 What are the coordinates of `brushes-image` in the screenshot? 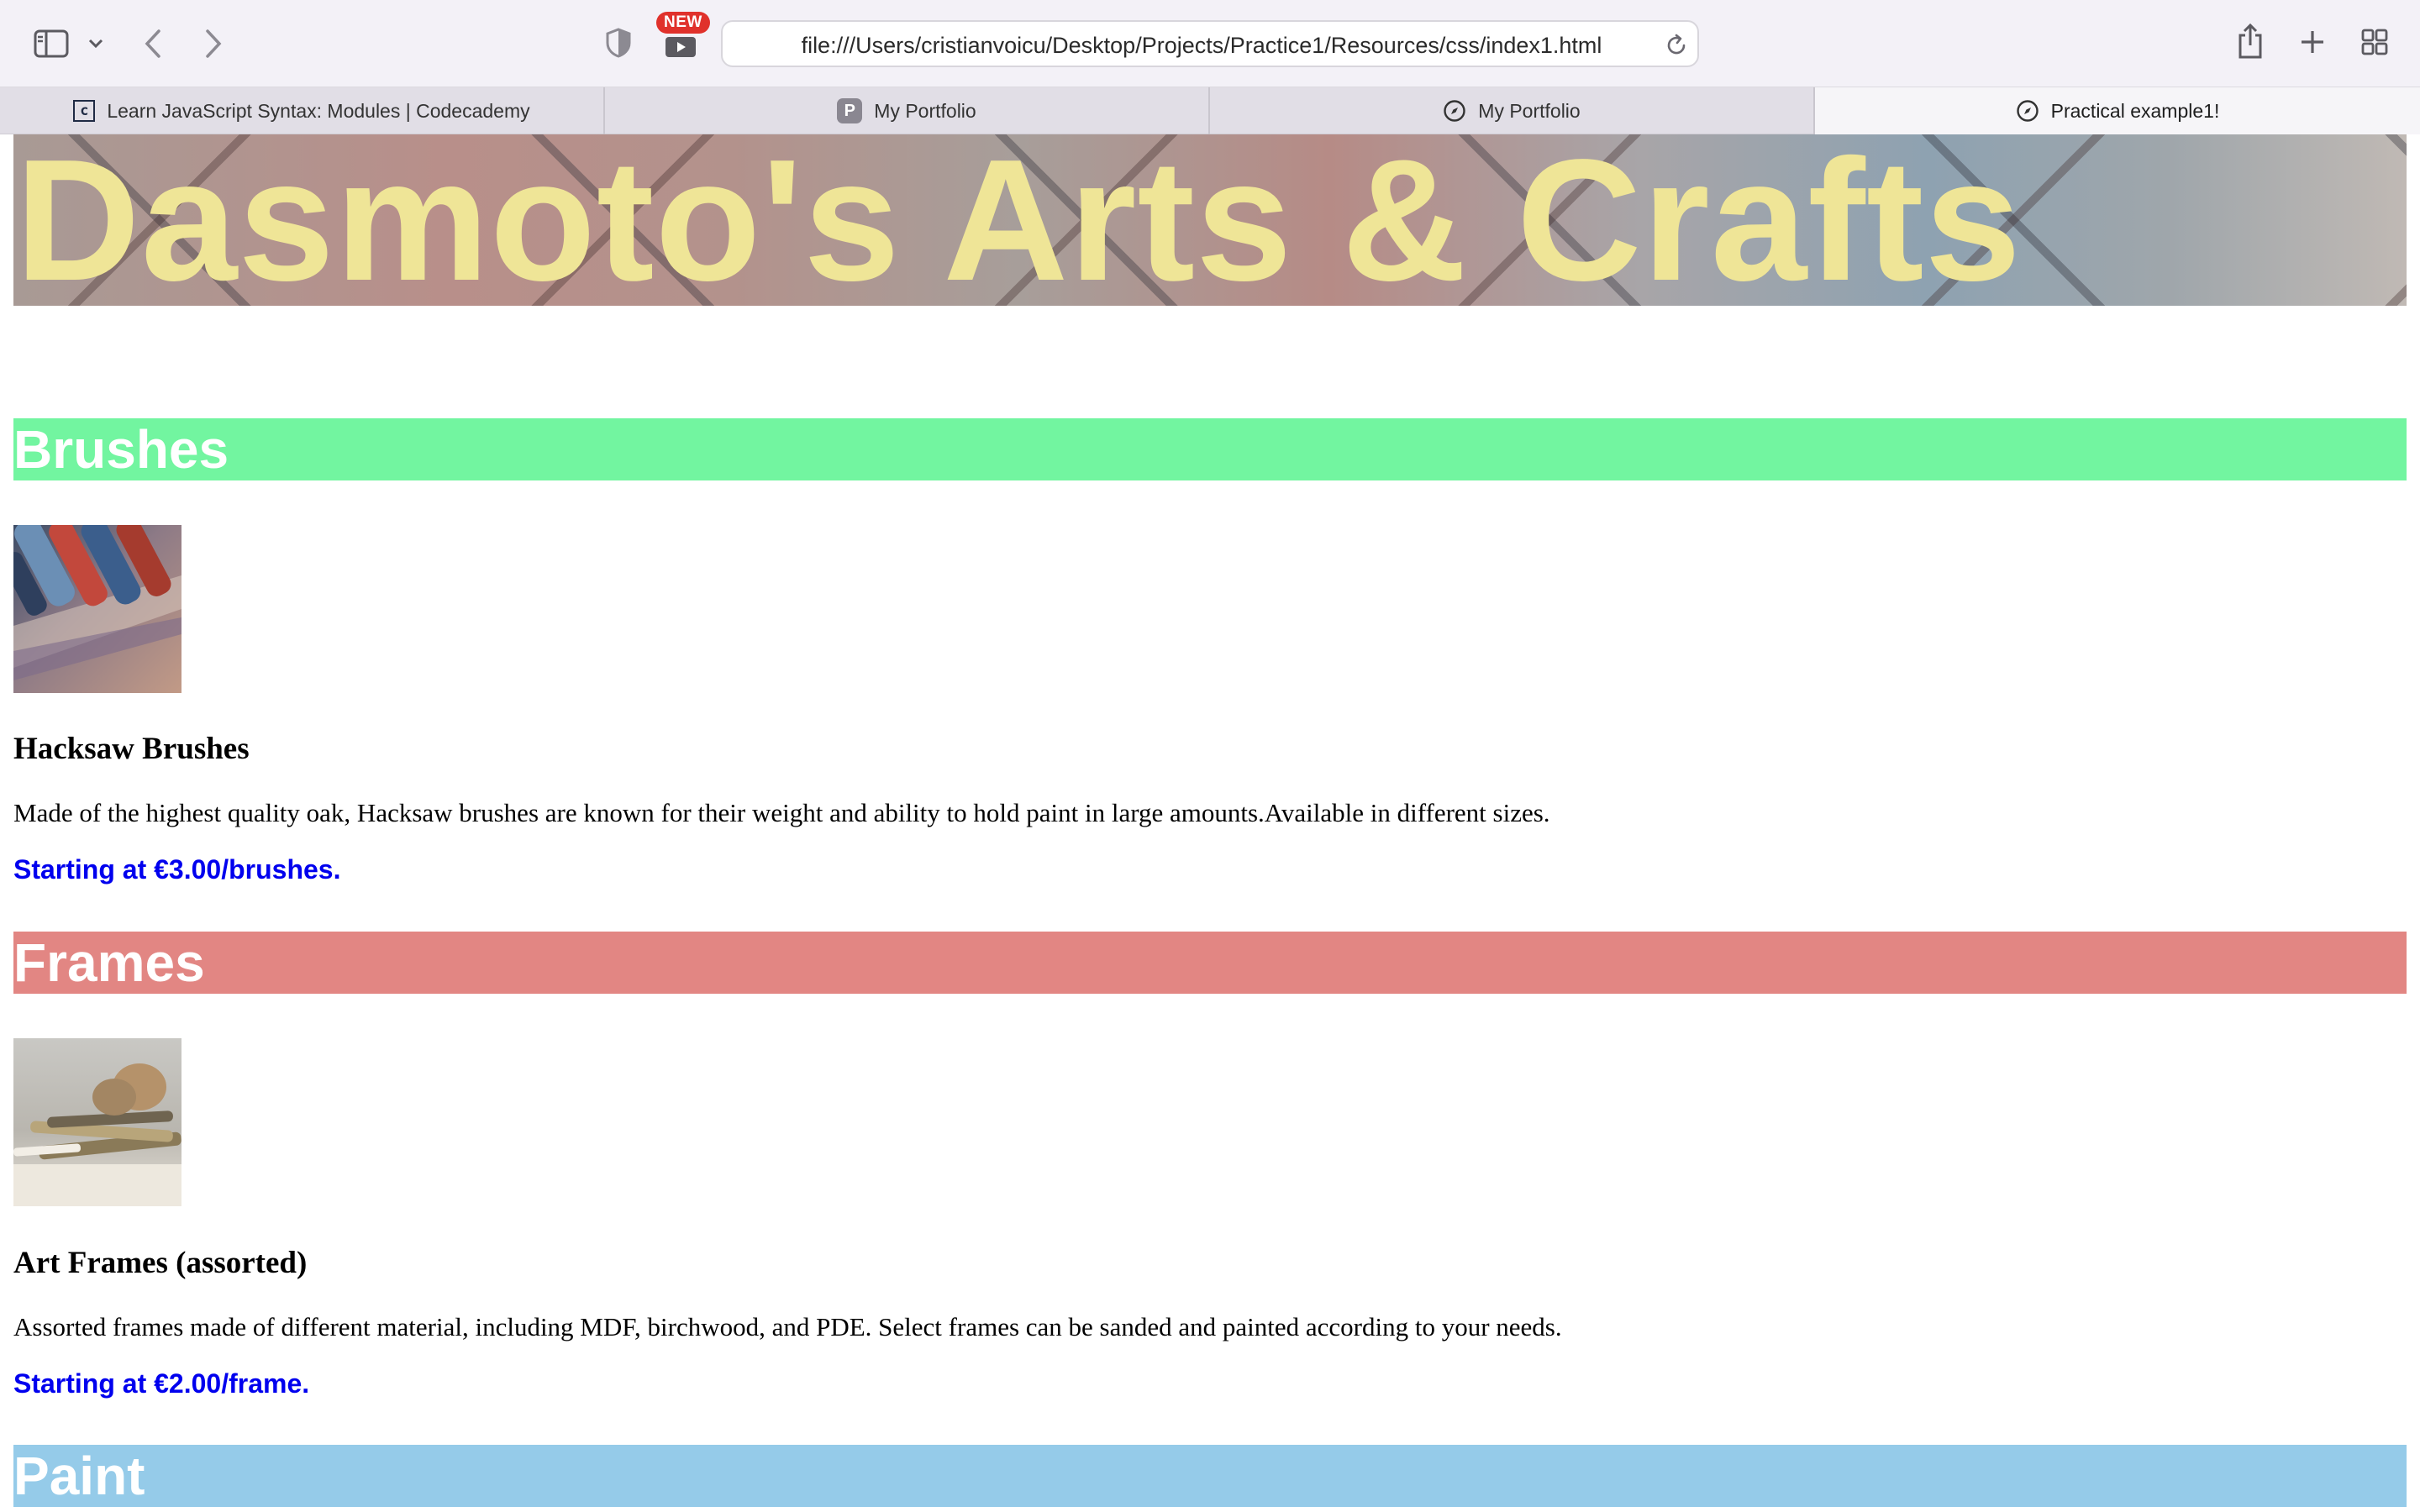 It's located at (97, 609).